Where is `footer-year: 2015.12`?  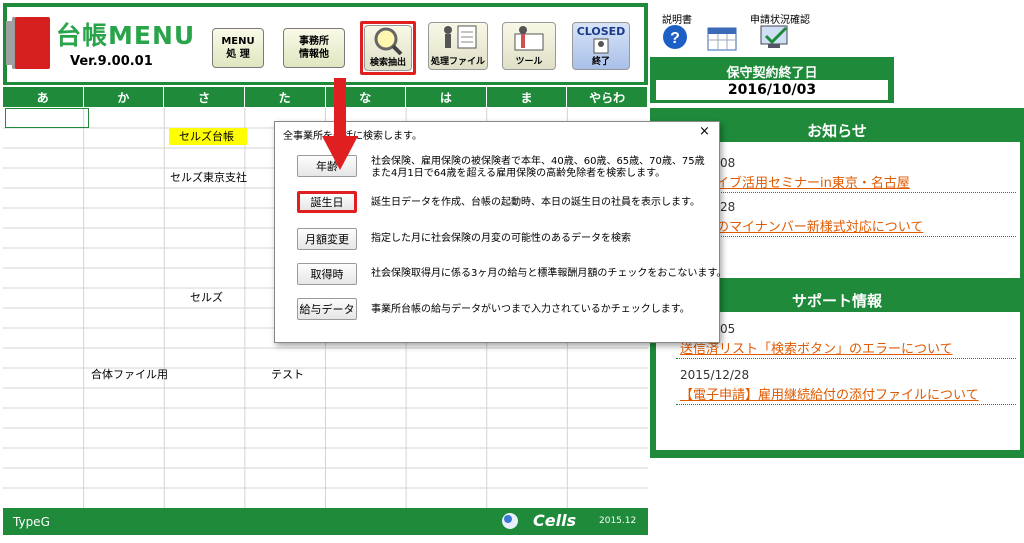
footer-year: 2015.12 is located at coordinates (618, 521).